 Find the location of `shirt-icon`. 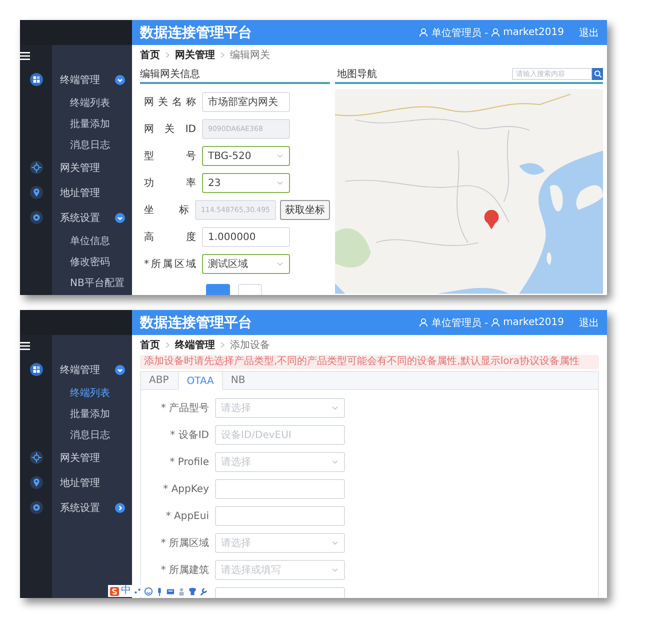

shirt-icon is located at coordinates (192, 591).